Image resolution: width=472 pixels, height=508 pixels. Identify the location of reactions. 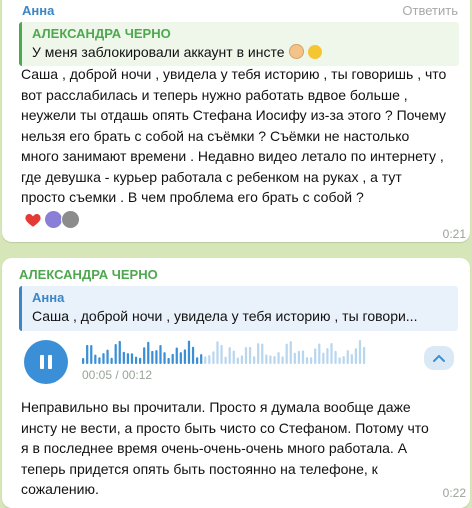
(52, 219).